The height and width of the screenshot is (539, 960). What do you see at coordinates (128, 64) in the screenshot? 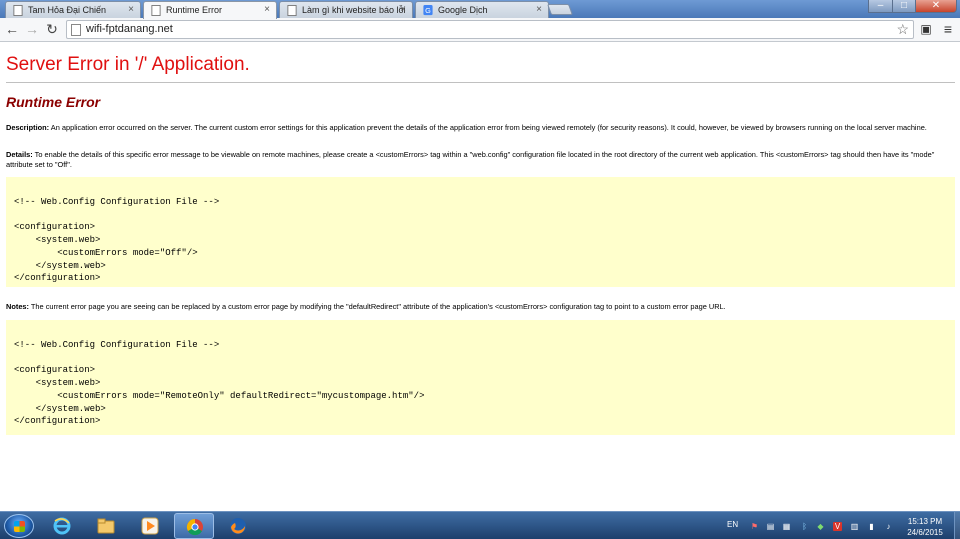
I see `server-error-title: Server Error in '/' Application.` at bounding box center [128, 64].